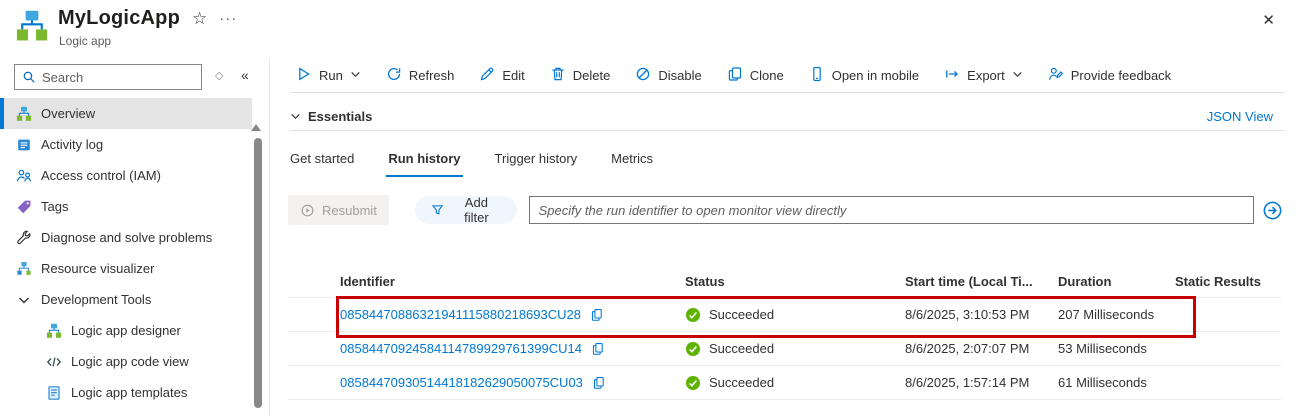 The height and width of the screenshot is (416, 1303). I want to click on wrench-icon, so click(23, 237).